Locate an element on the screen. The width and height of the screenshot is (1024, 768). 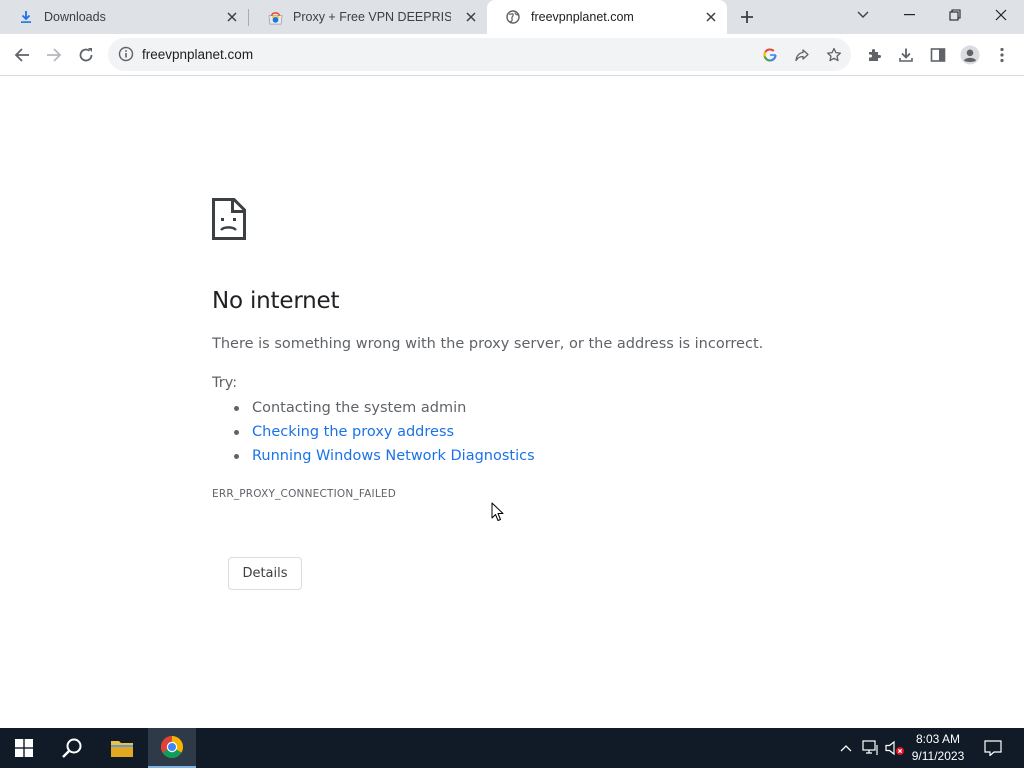
globe-icon is located at coordinates (513, 17).